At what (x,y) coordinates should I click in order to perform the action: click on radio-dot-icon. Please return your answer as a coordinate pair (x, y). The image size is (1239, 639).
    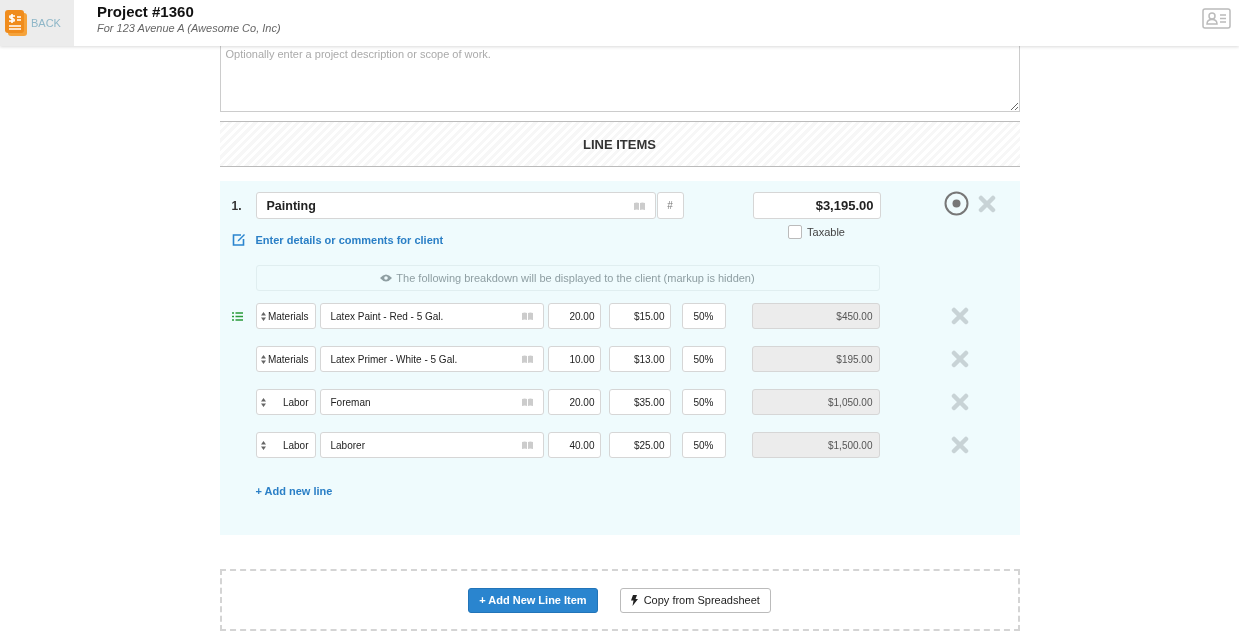
    Looking at the image, I should click on (956, 203).